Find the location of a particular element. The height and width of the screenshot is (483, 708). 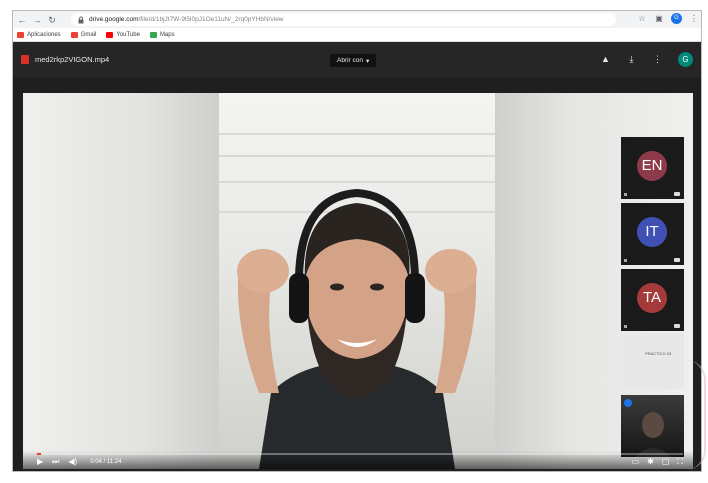

extension-icon: ▣ is located at coordinates (659, 19).